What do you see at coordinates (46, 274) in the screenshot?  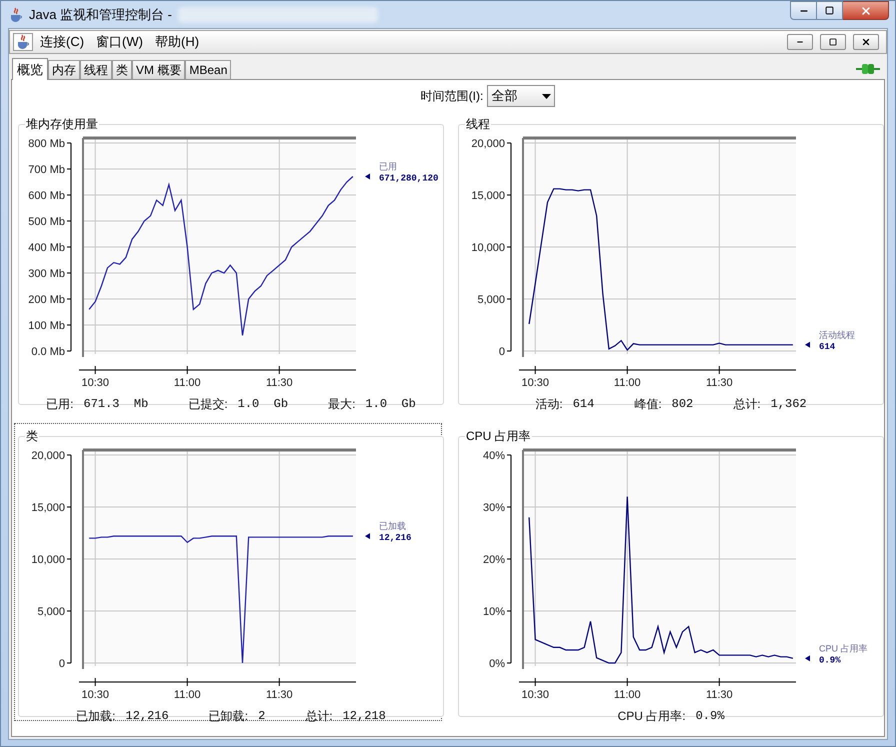 I see `y-tick-label: 300 Mb` at bounding box center [46, 274].